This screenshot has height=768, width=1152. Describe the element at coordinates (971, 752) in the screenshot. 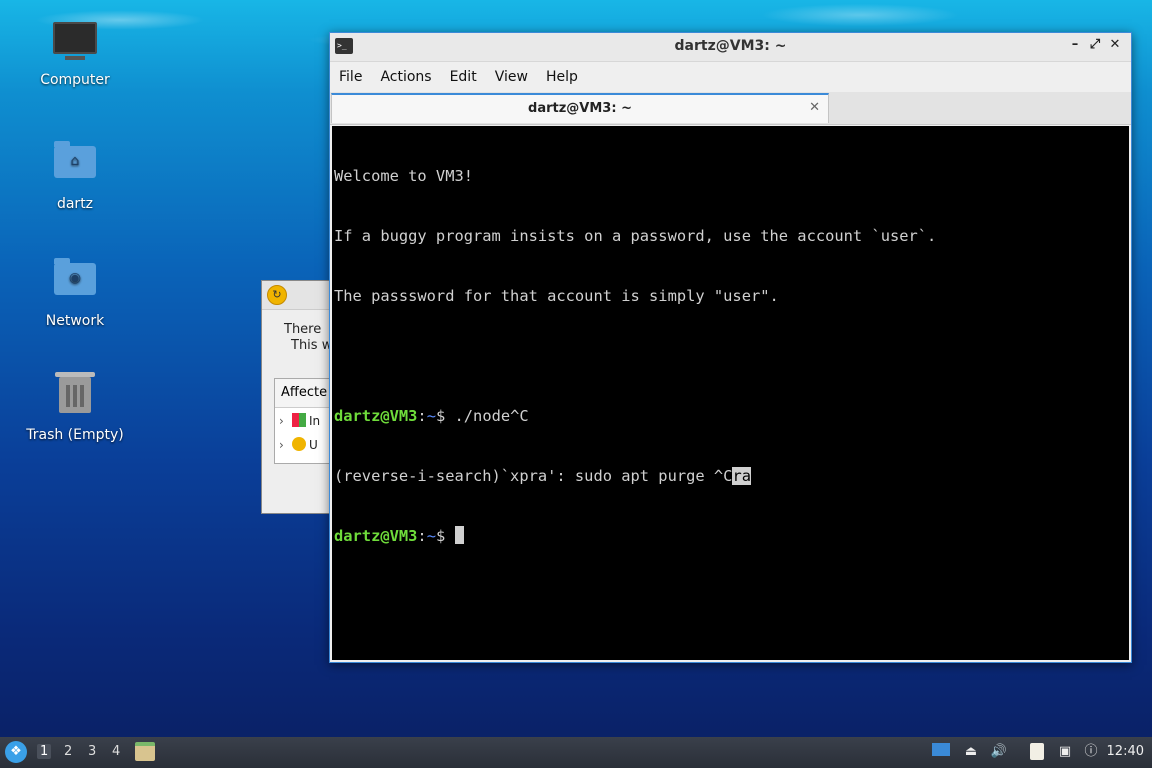

I see `eject-icon: ⏏` at that location.